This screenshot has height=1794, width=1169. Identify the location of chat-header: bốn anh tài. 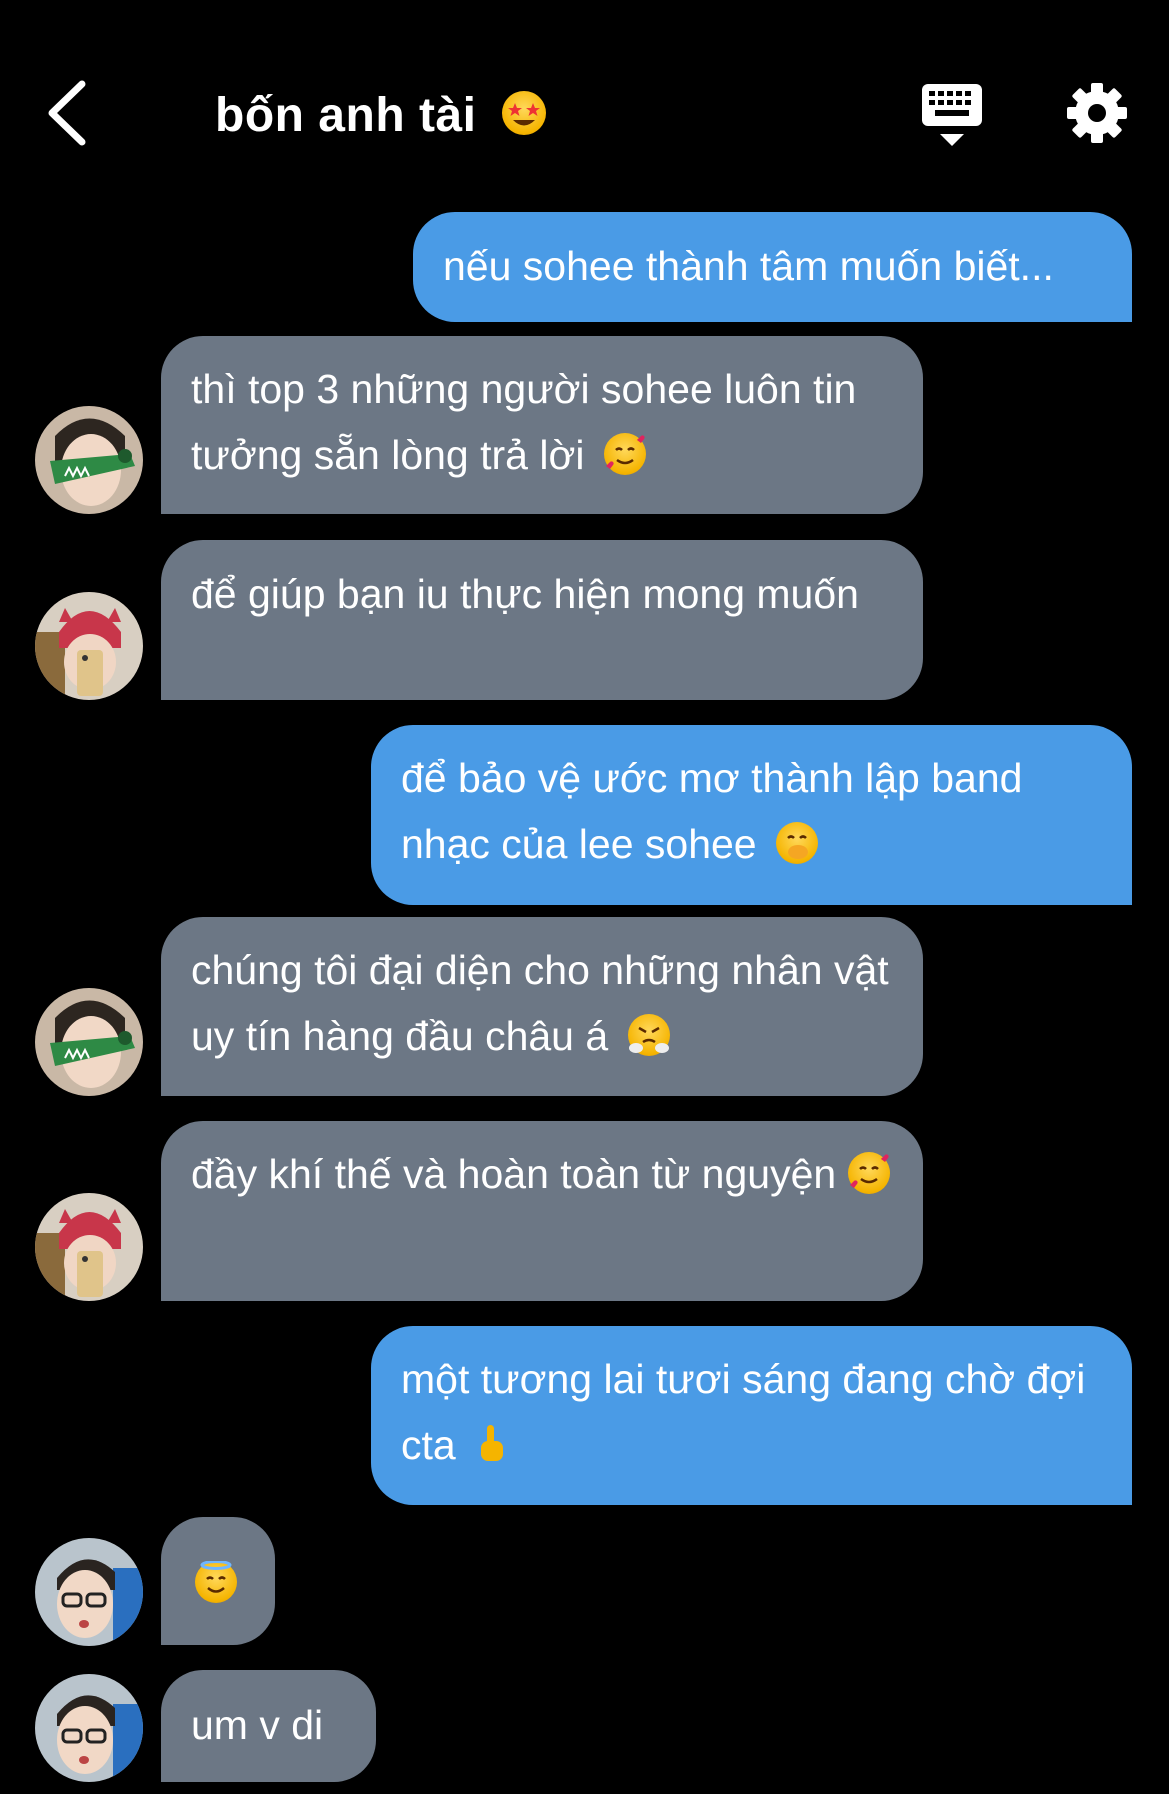
(584, 100).